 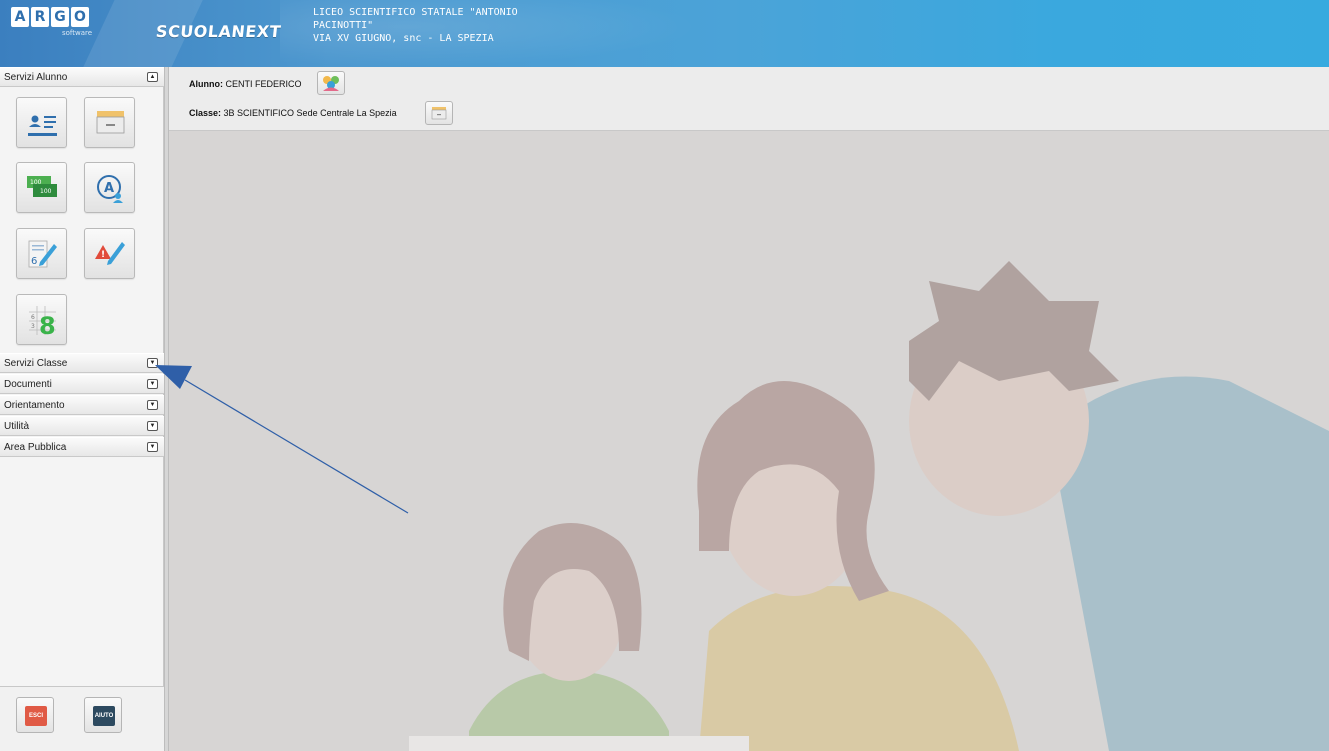 I want to click on notes-button: !, so click(x=109, y=253).